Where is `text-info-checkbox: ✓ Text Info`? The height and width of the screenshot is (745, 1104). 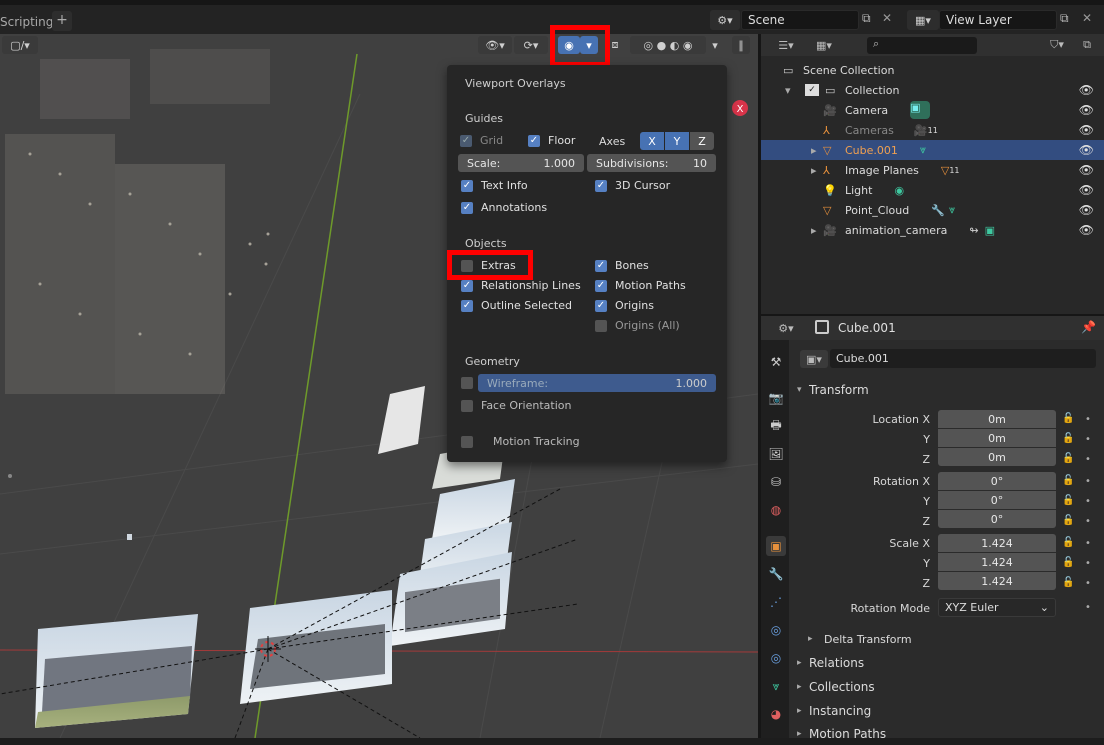 text-info-checkbox: ✓ Text Info is located at coordinates (494, 185).